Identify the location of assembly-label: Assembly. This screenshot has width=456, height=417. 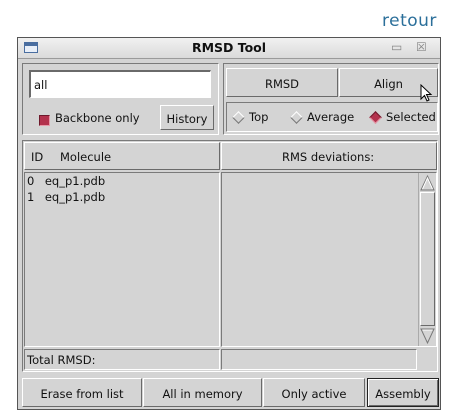
(403, 394).